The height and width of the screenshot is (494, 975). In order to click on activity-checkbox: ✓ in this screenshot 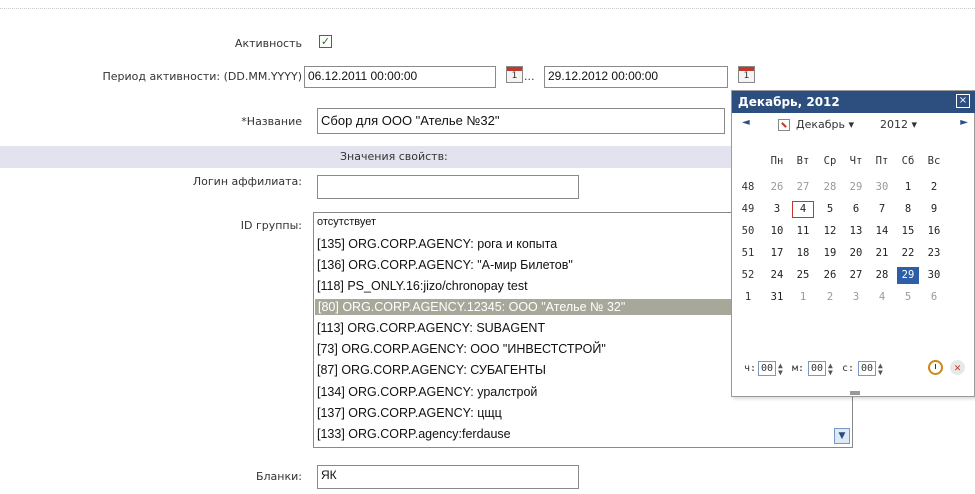, I will do `click(325, 41)`.